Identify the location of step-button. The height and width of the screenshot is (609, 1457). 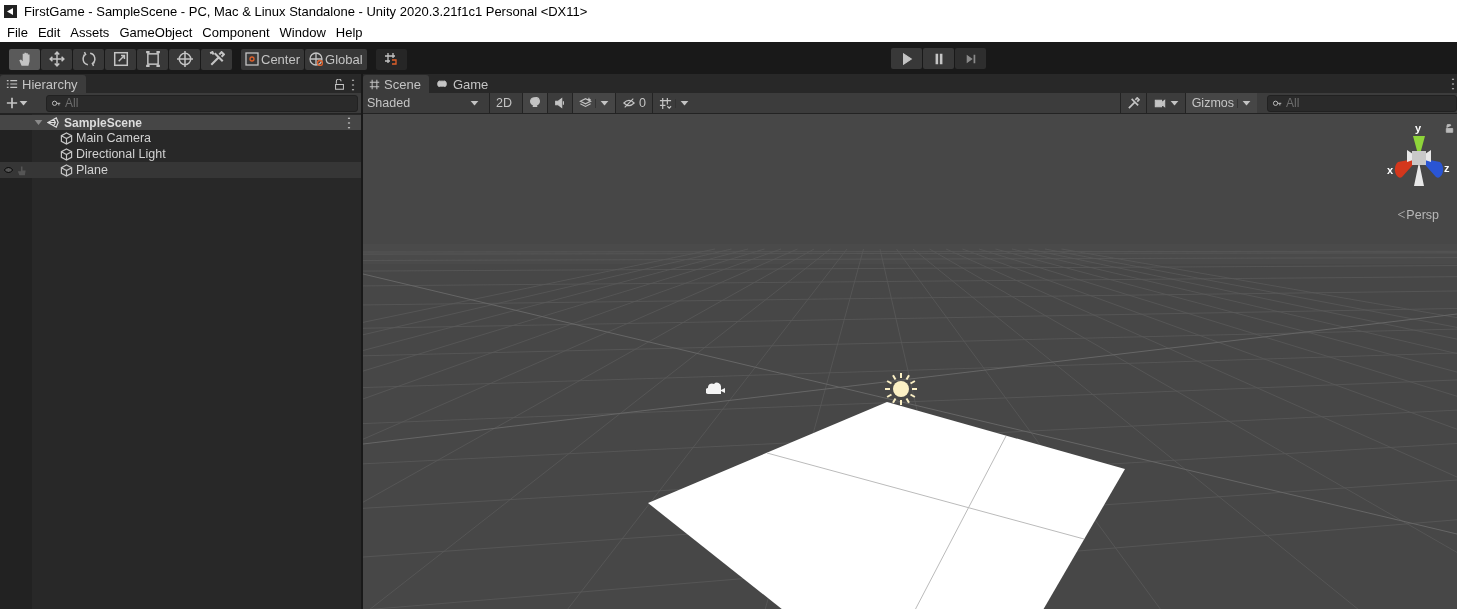
(970, 58).